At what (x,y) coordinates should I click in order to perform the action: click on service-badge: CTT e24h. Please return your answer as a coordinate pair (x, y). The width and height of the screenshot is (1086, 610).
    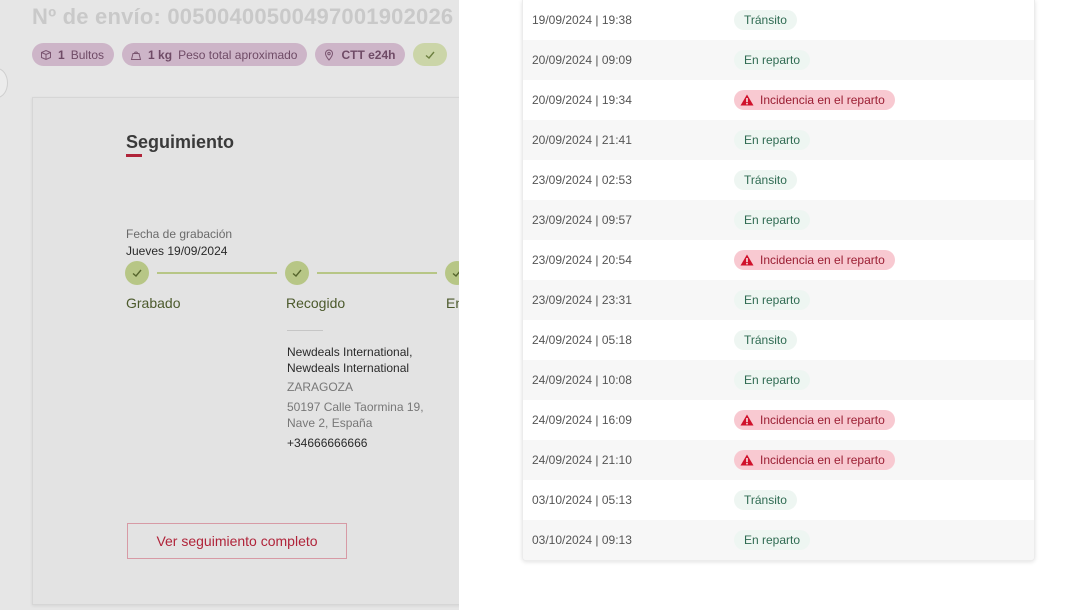
    Looking at the image, I should click on (360, 54).